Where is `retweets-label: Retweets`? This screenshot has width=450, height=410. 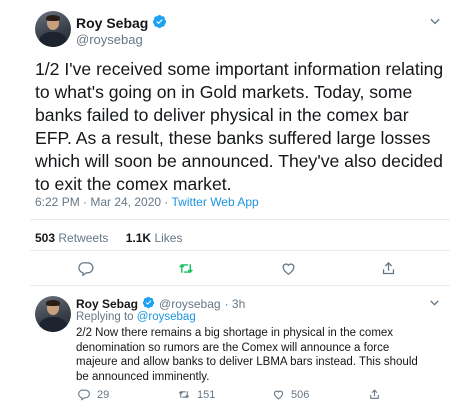
retweets-label: Retweets is located at coordinates (83, 238).